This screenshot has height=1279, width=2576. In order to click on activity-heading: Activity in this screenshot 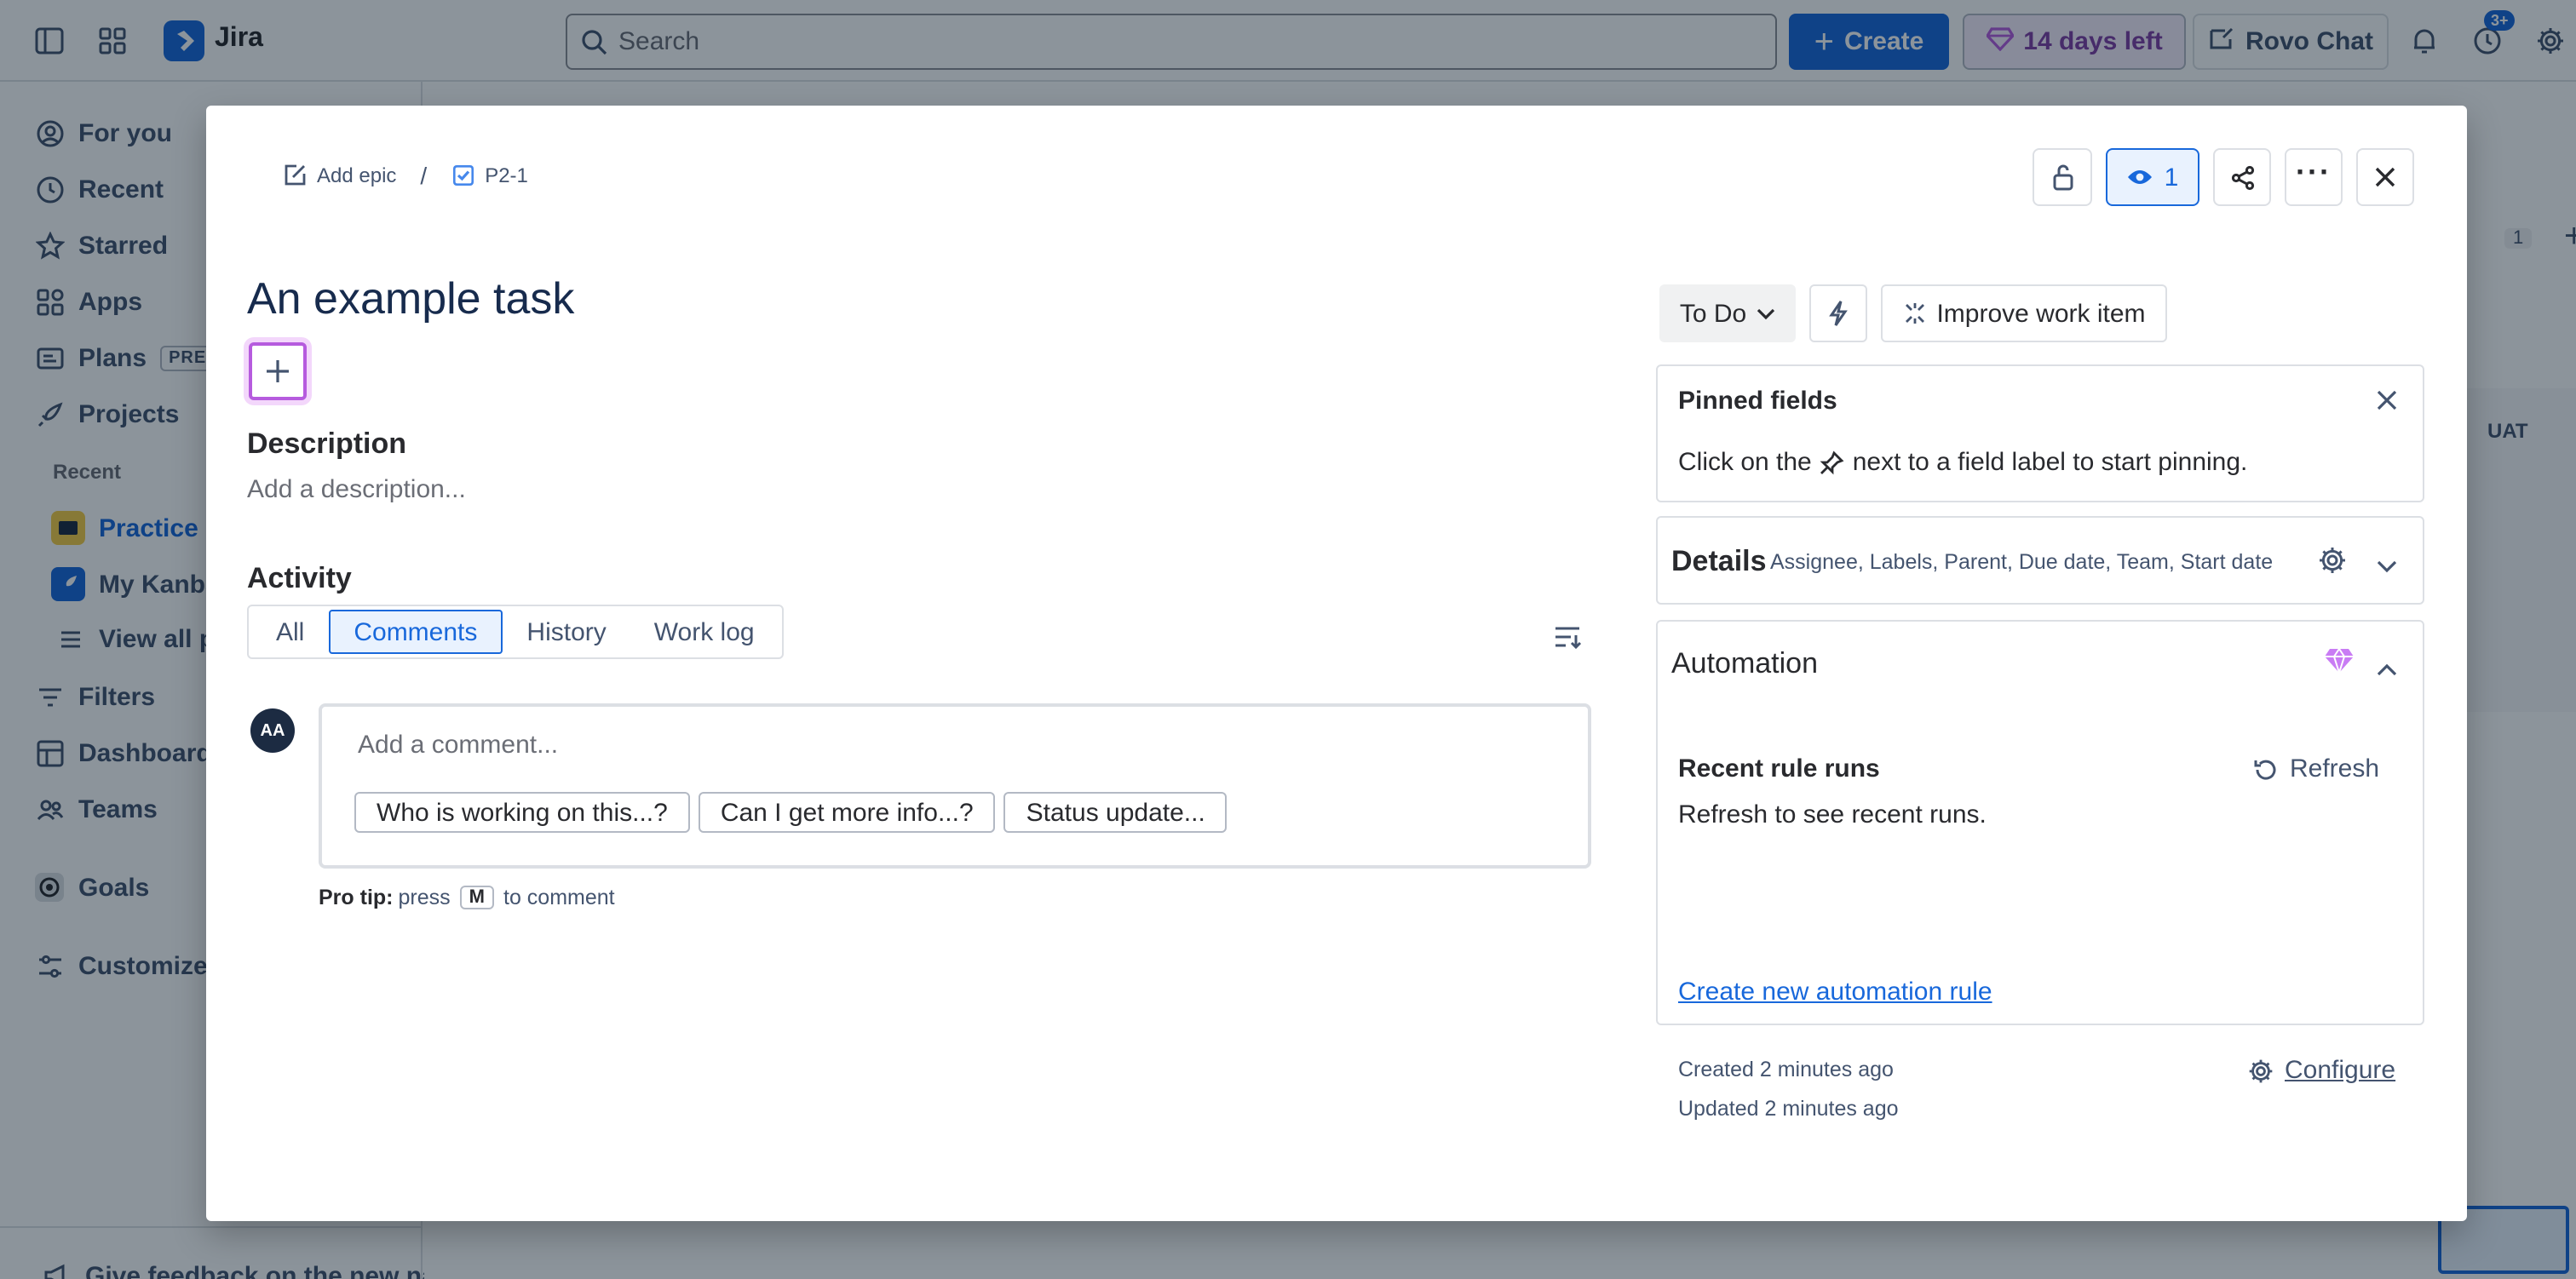, I will do `click(300, 578)`.